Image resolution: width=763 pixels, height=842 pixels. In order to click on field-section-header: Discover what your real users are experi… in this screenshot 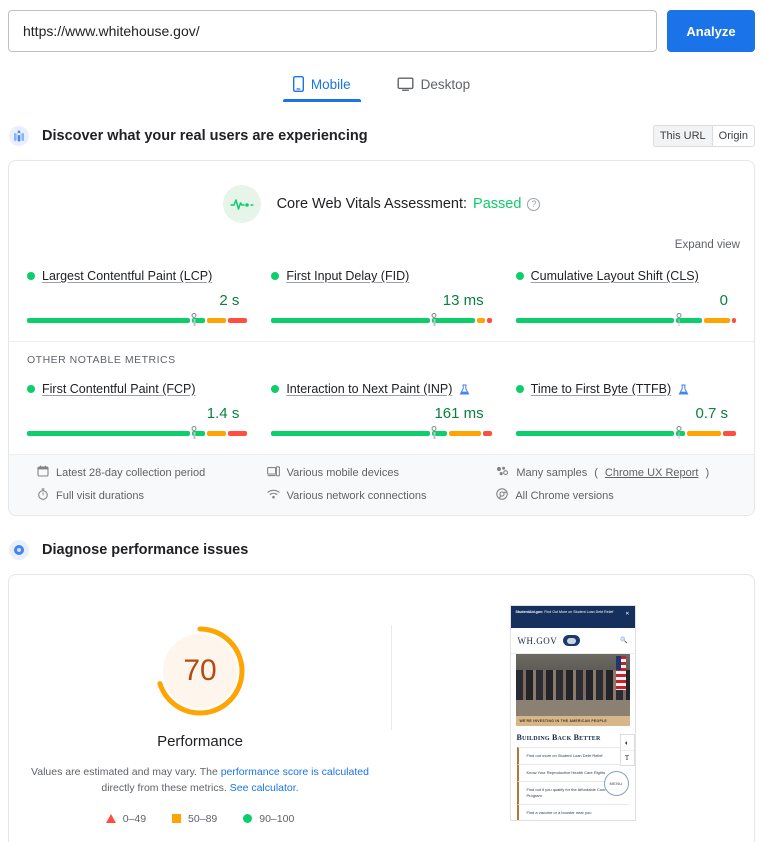, I will do `click(381, 136)`.